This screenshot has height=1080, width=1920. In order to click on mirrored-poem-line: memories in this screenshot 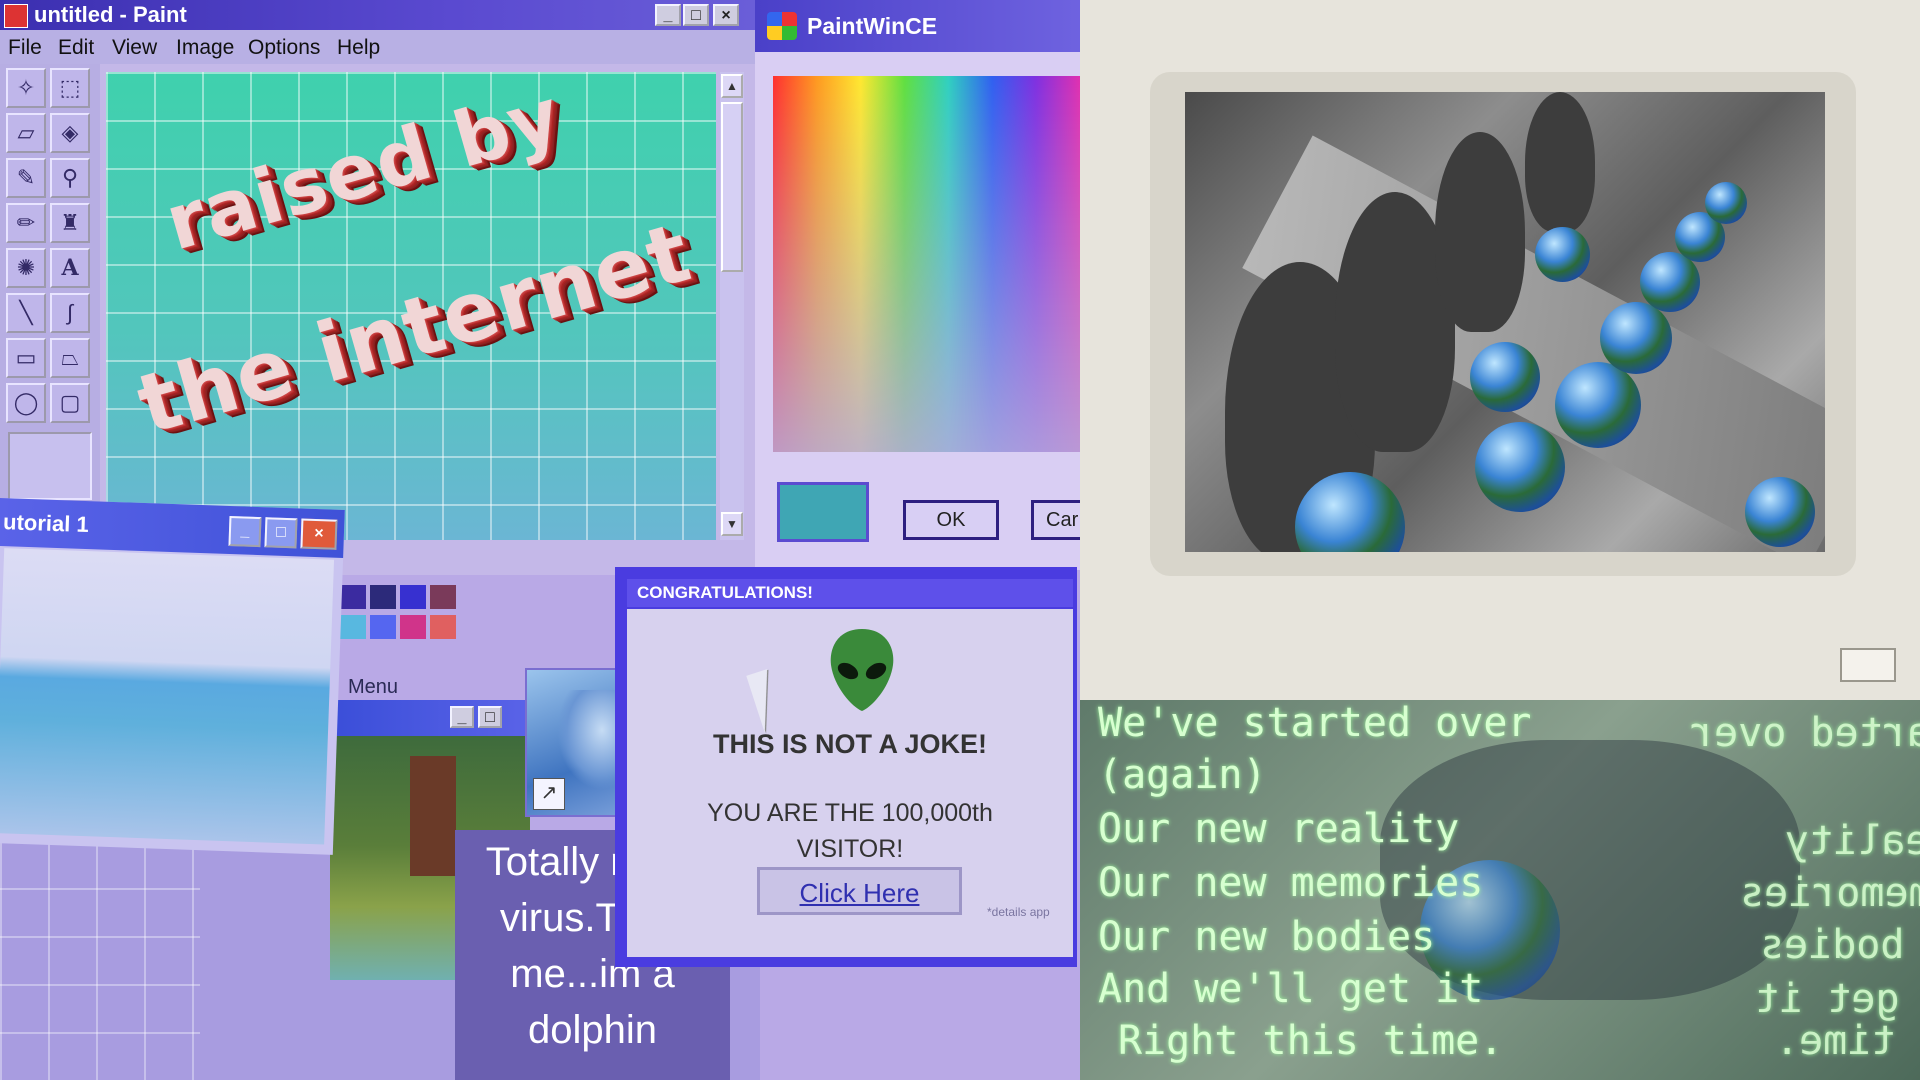, I will do `click(1830, 893)`.